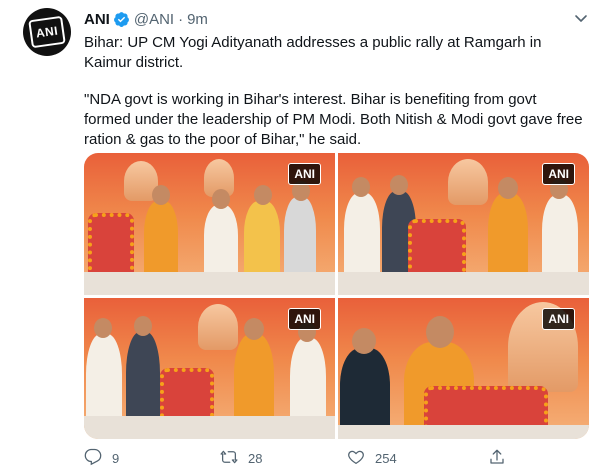  Describe the element at coordinates (463, 368) in the screenshot. I see `tweet-photo-4: ANI` at that location.